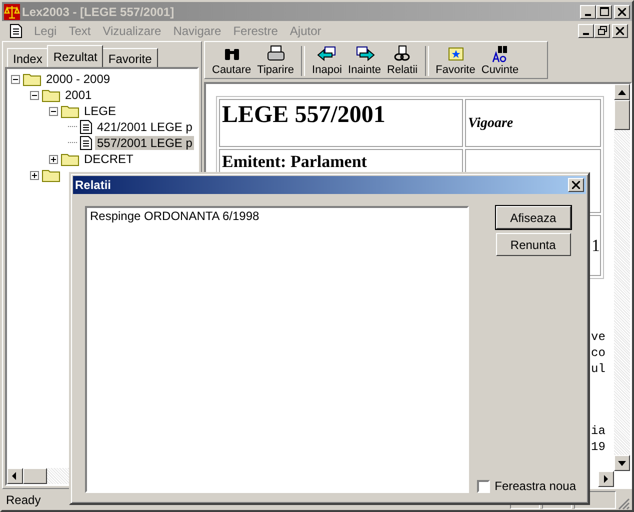 This screenshot has width=634, height=512. What do you see at coordinates (491, 124) in the screenshot?
I see `table-cell-text: Vigoare` at bounding box center [491, 124].